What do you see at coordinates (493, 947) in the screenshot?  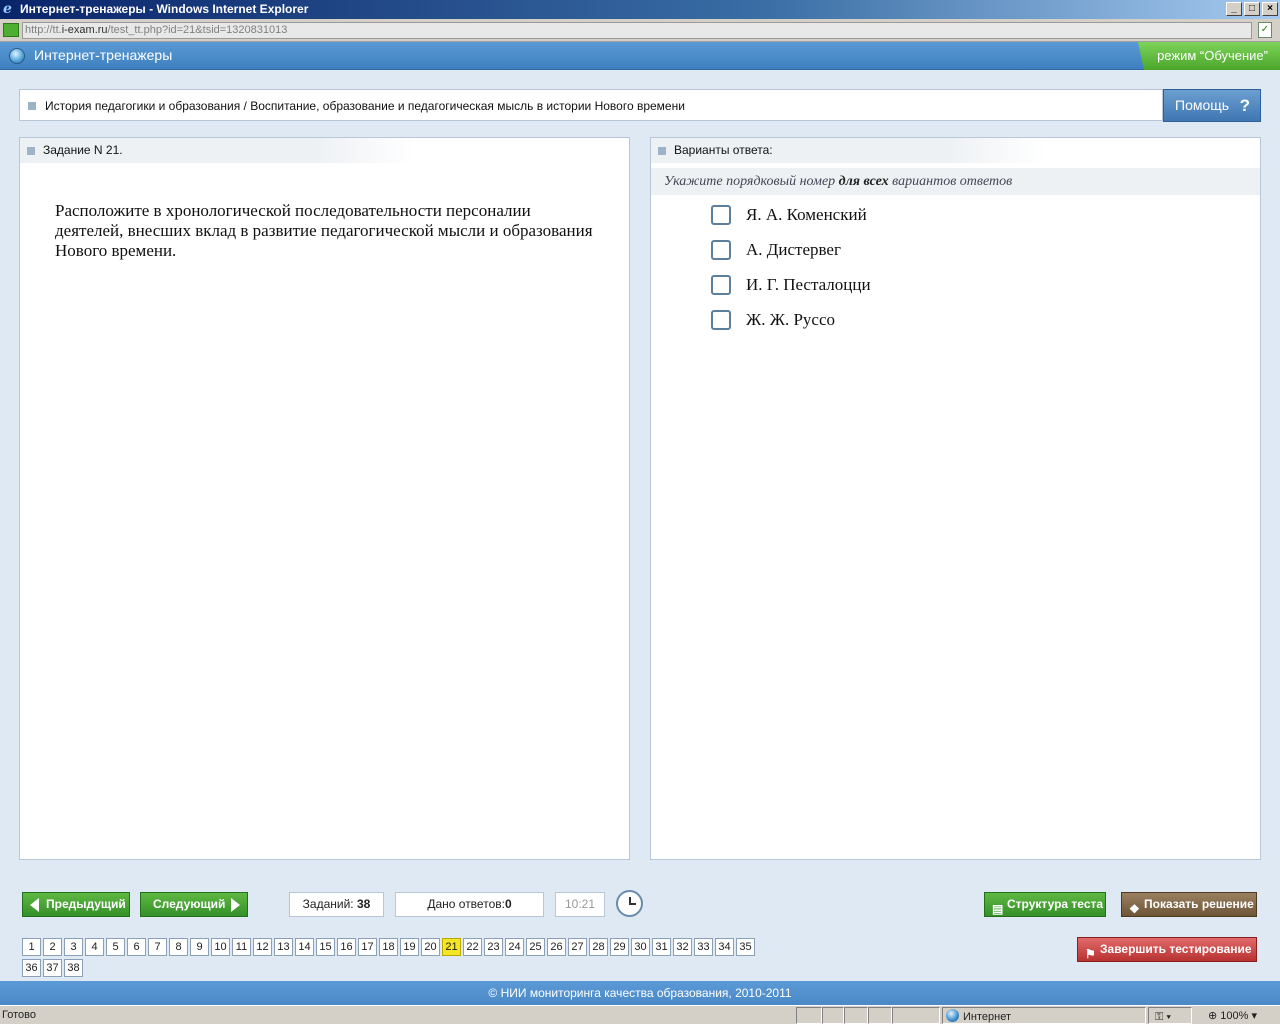 I see `task-number-button: 23` at bounding box center [493, 947].